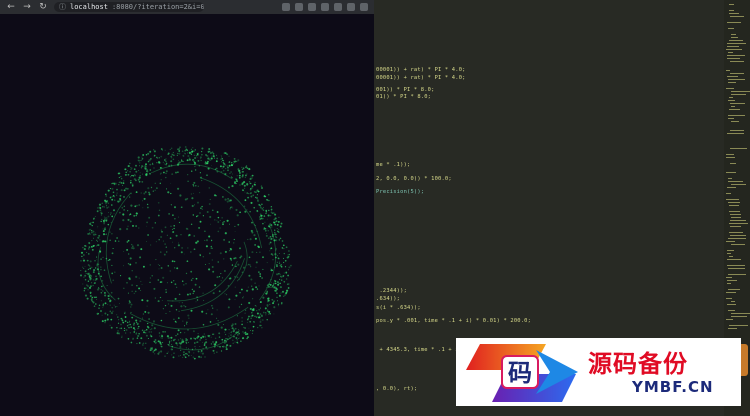  I want to click on forward-arrow-icon: →, so click(27, 7).